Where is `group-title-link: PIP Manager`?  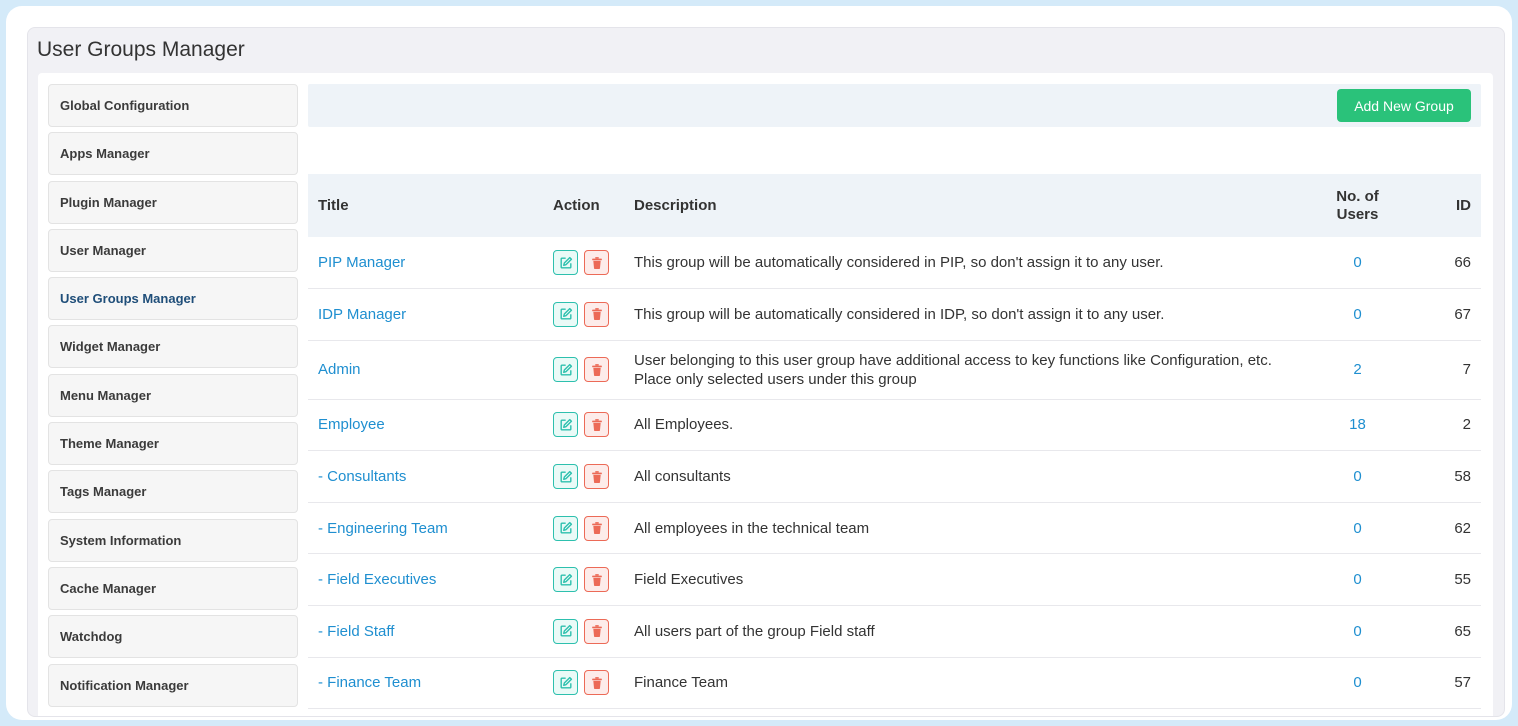
group-title-link: PIP Manager is located at coordinates (361, 262).